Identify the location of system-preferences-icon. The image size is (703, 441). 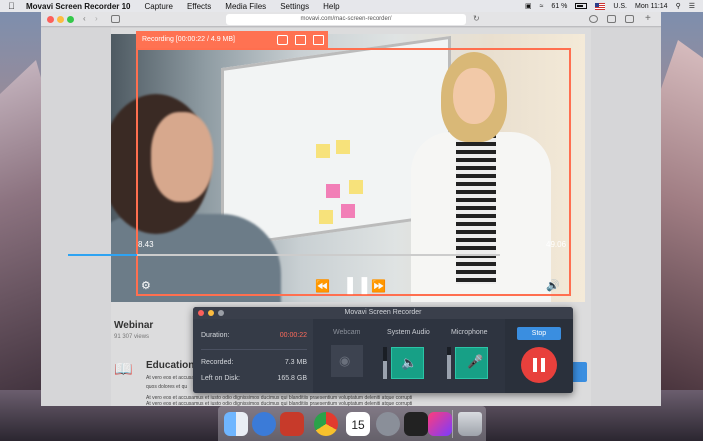
(388, 424).